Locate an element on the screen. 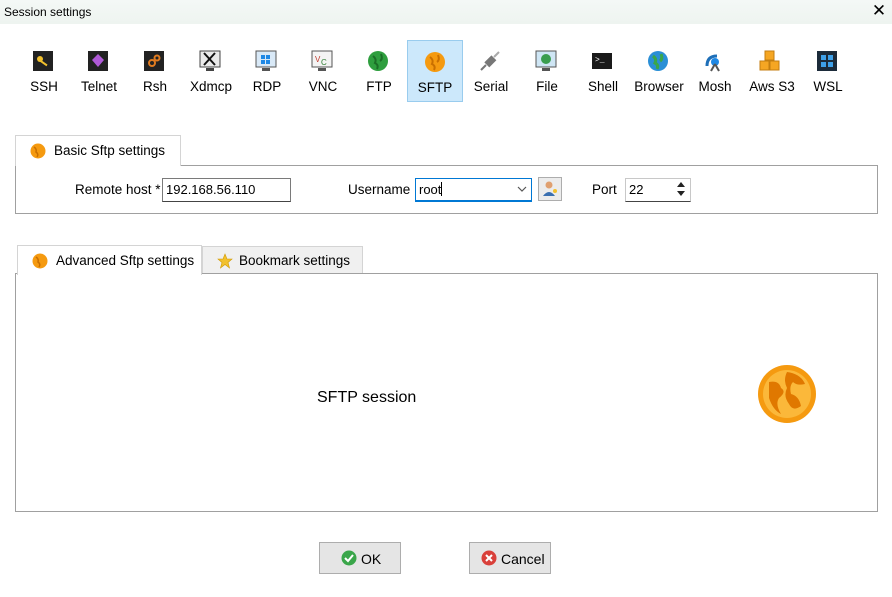  cancel-label: Cancel is located at coordinates (523, 559).